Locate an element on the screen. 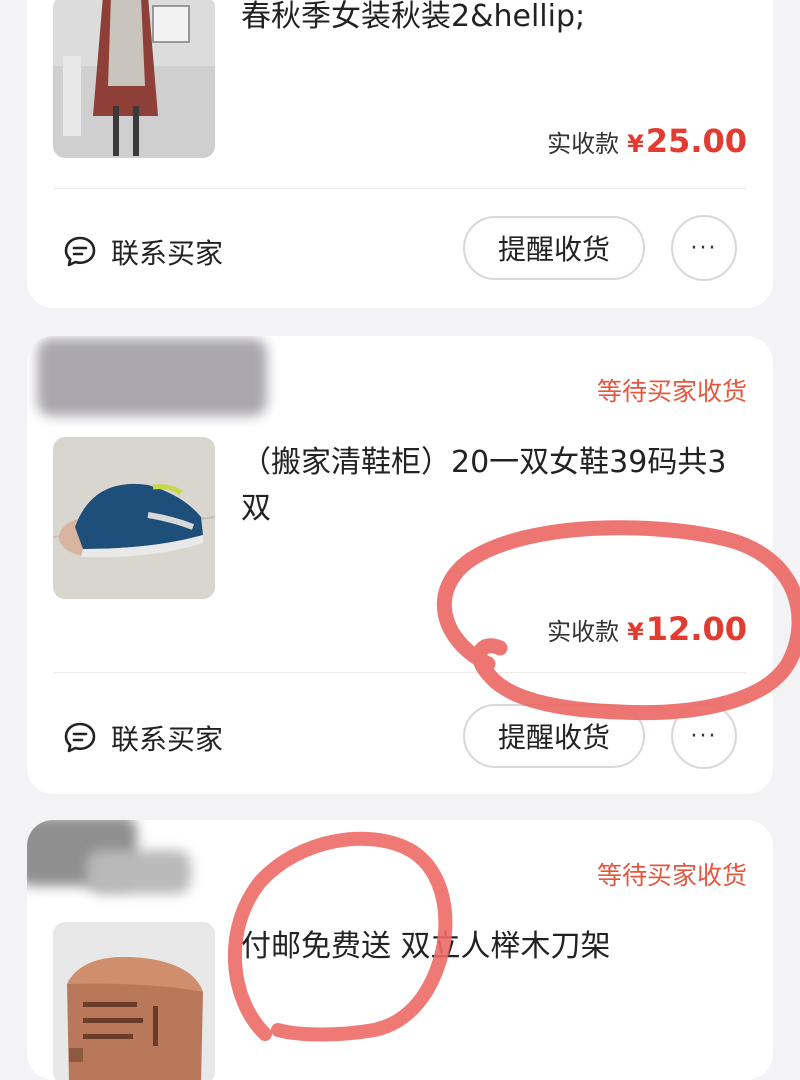 The height and width of the screenshot is (1080, 800). received-amount: 实收款 ¥ 12.00 is located at coordinates (647, 629).